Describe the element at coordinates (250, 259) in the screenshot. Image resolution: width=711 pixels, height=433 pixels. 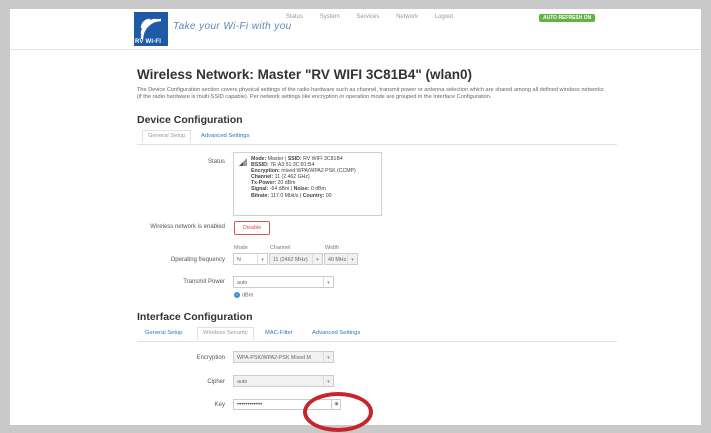
I see `mode-select: N ▾` at that location.